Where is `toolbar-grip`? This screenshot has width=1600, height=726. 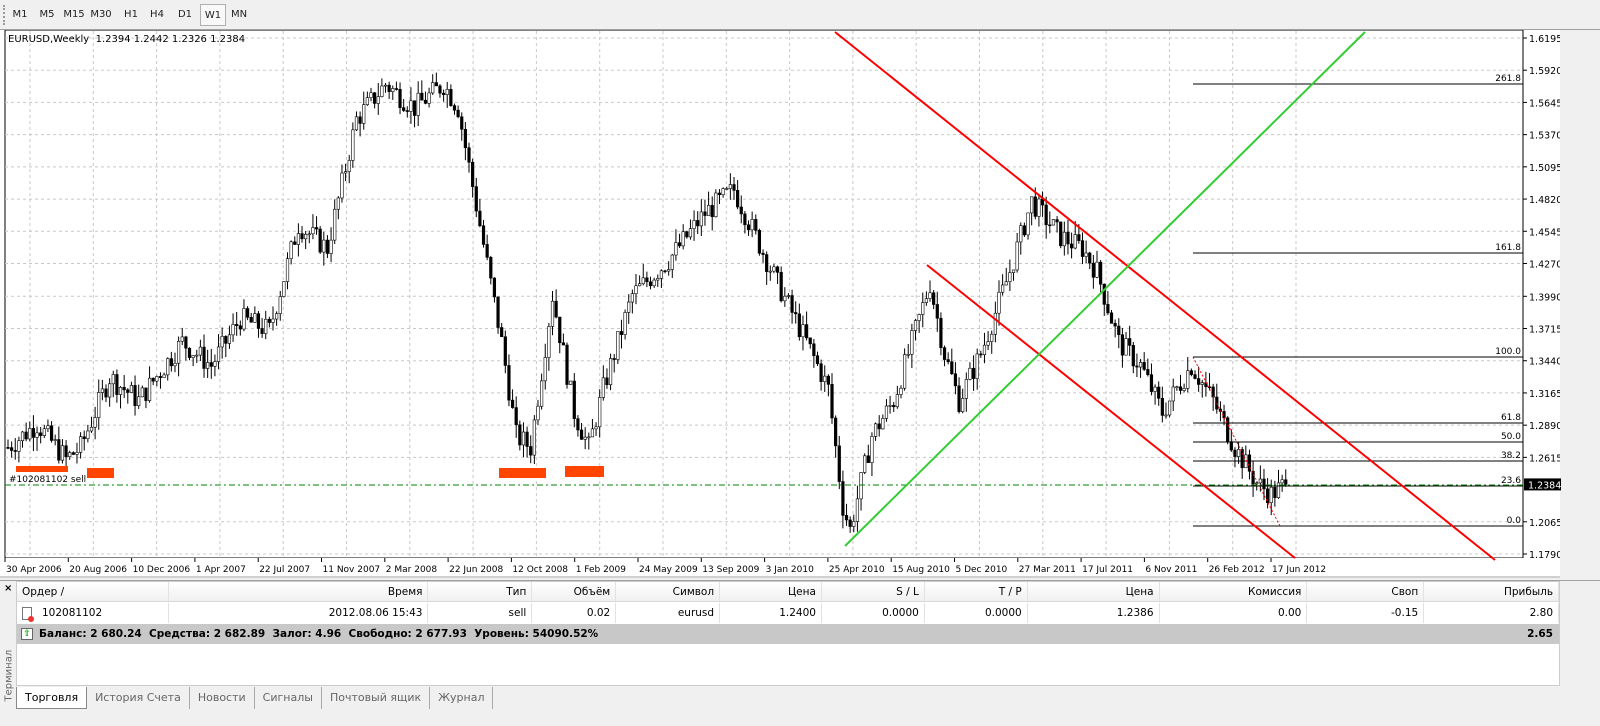
toolbar-grip is located at coordinates (4, 15).